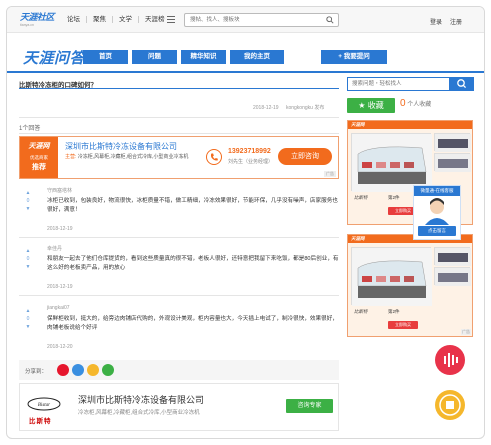 Image resolution: width=491 pixels, height=445 pixels. I want to click on top-nav-item: 论坛, so click(73, 19).